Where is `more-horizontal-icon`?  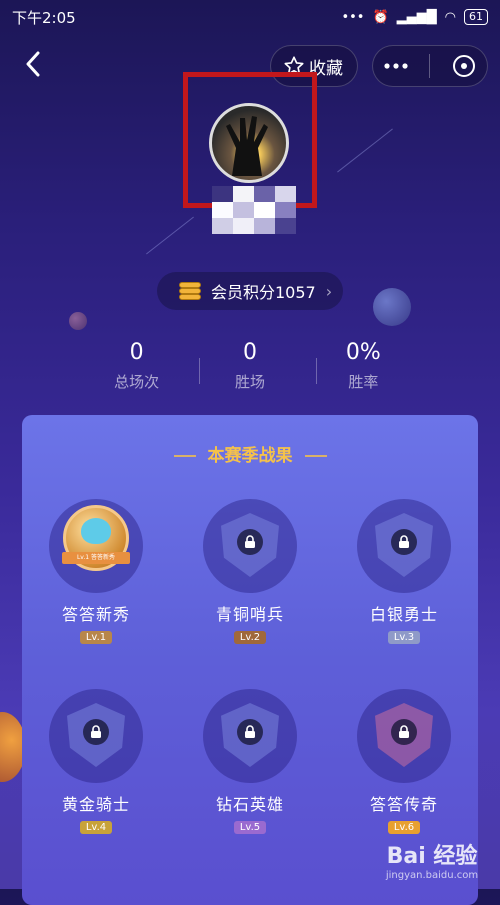 more-horizontal-icon is located at coordinates (396, 66).